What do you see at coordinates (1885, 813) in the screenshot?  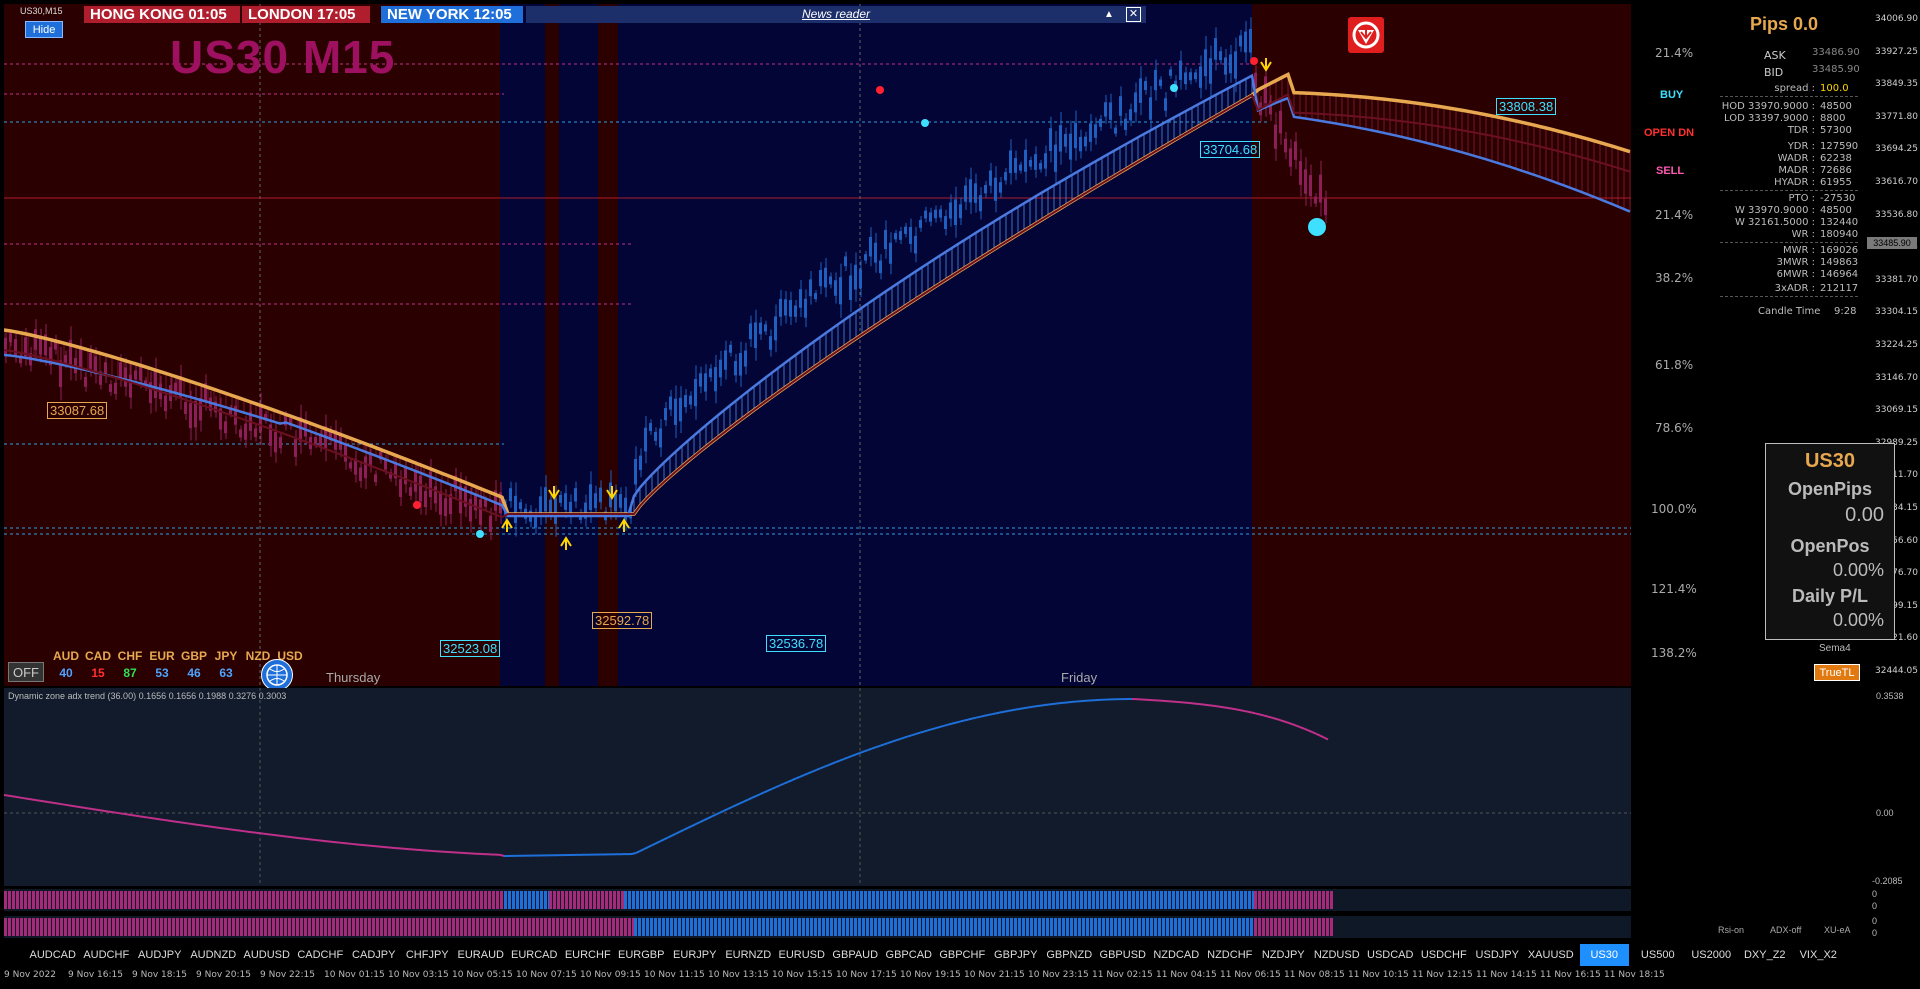 I see `indicator-axis-zero: 0.00` at bounding box center [1885, 813].